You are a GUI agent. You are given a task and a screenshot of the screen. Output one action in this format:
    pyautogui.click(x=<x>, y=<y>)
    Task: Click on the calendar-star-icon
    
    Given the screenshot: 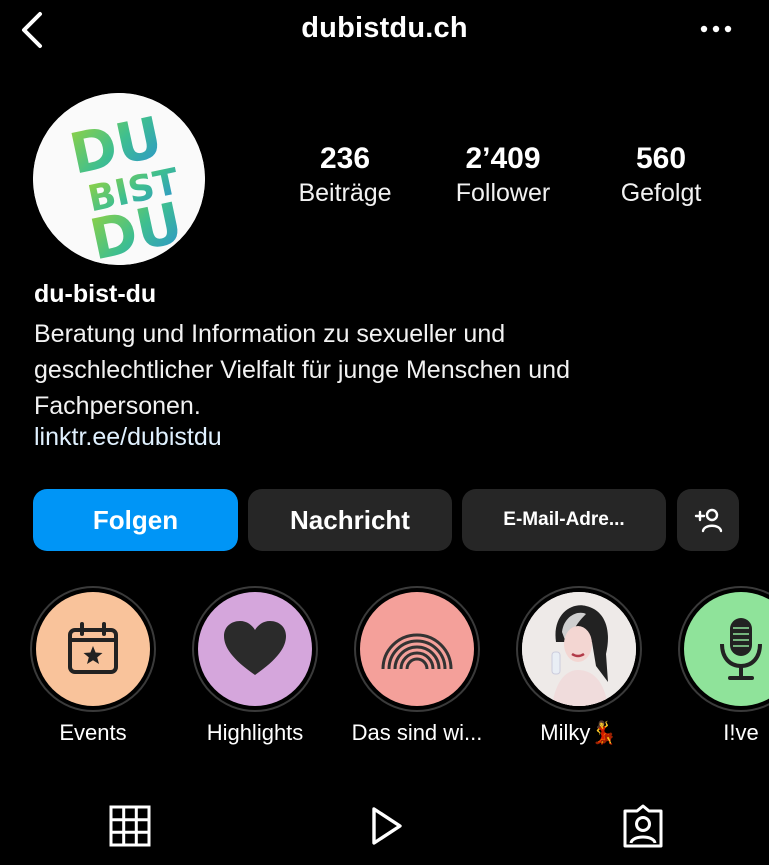 What is the action you would take?
    pyautogui.click(x=93, y=648)
    